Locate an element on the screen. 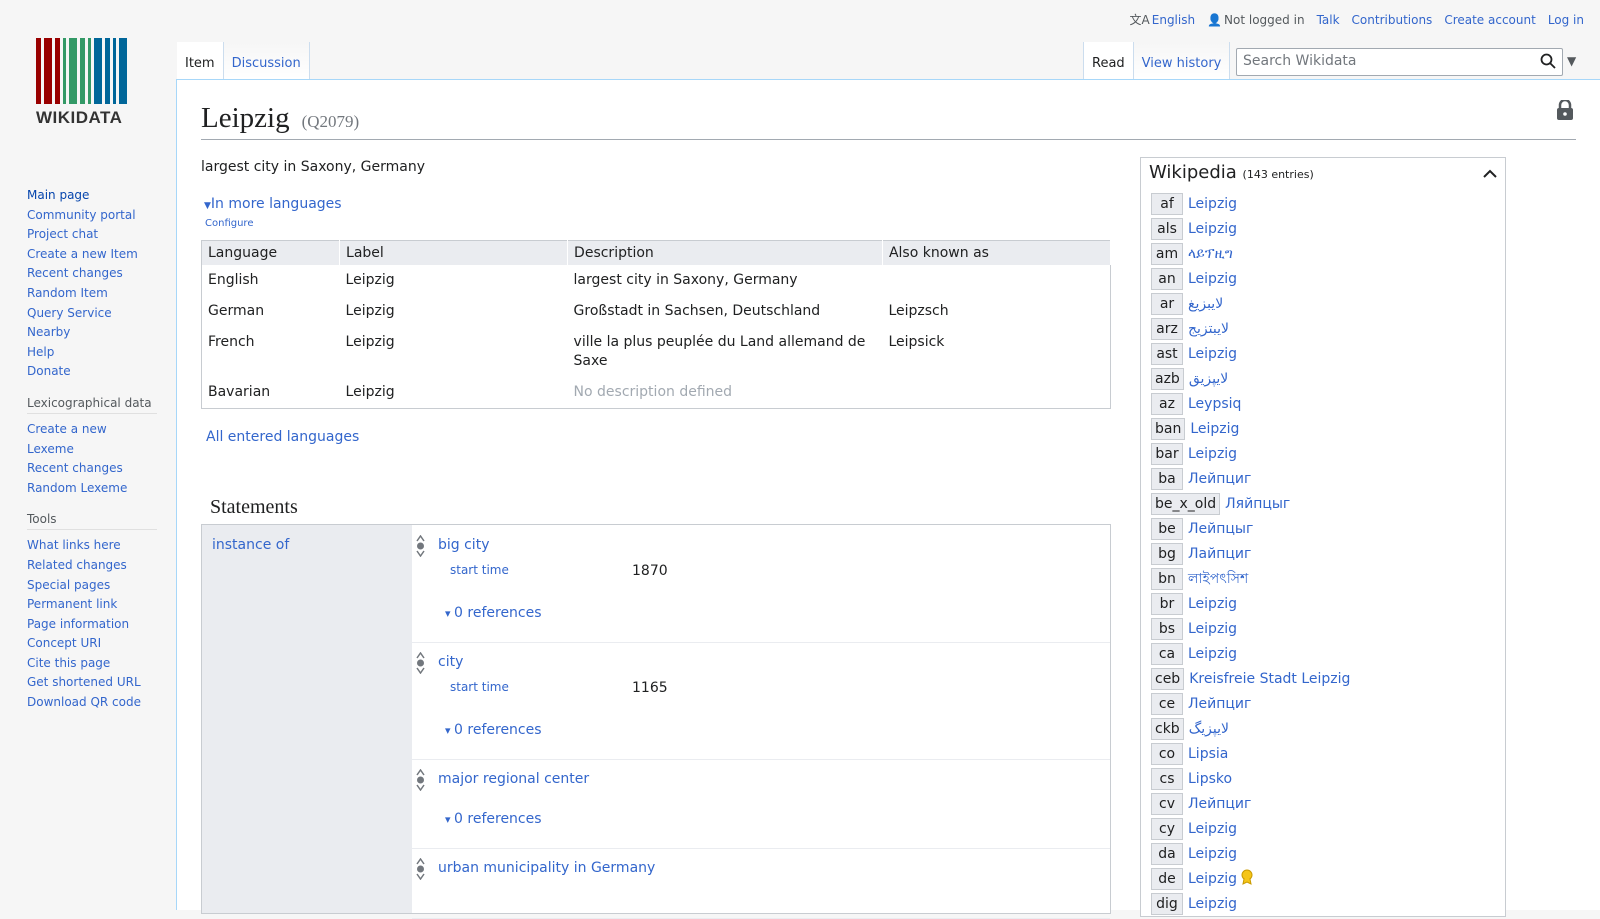 The width and height of the screenshot is (1600, 919). sidebar-item-lexeme-create-a-new-lexeme: Create a new Lexeme is located at coordinates (92, 439).